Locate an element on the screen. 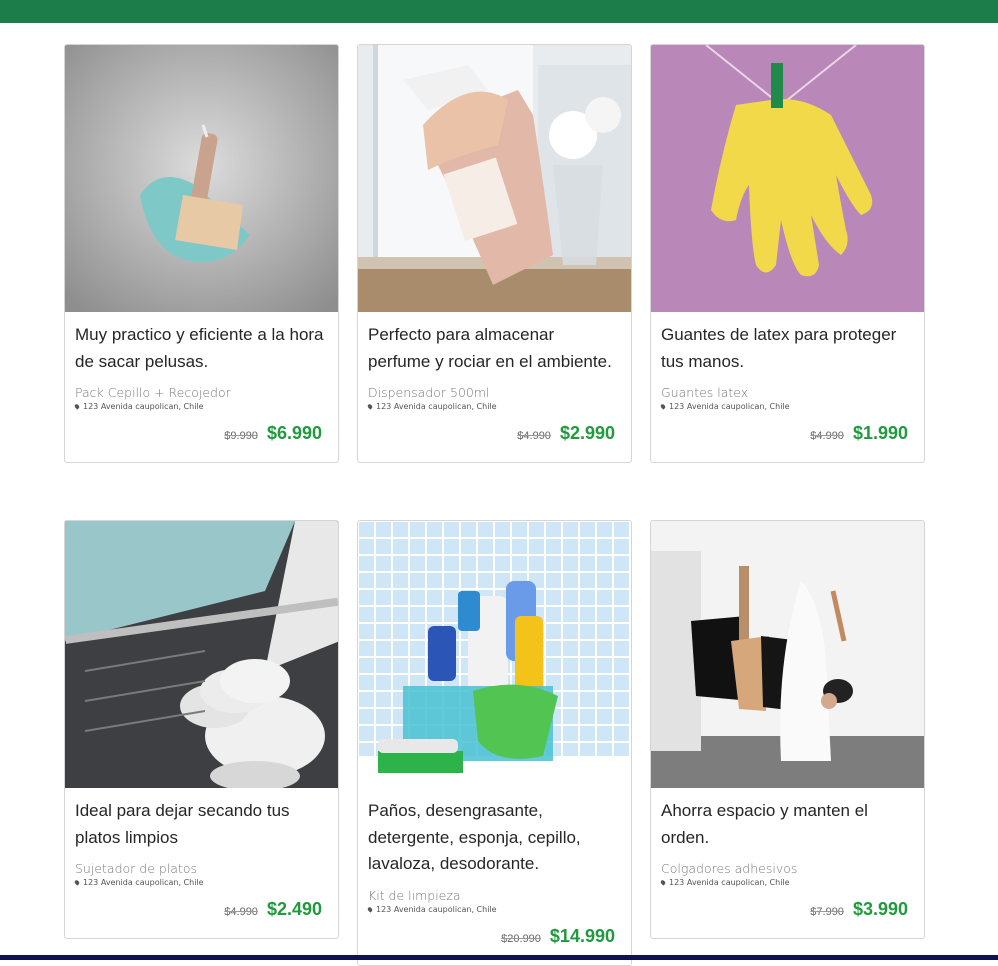 This screenshot has height=966, width=998. product-name: Pack Cepillo + Recojedor is located at coordinates (153, 392).